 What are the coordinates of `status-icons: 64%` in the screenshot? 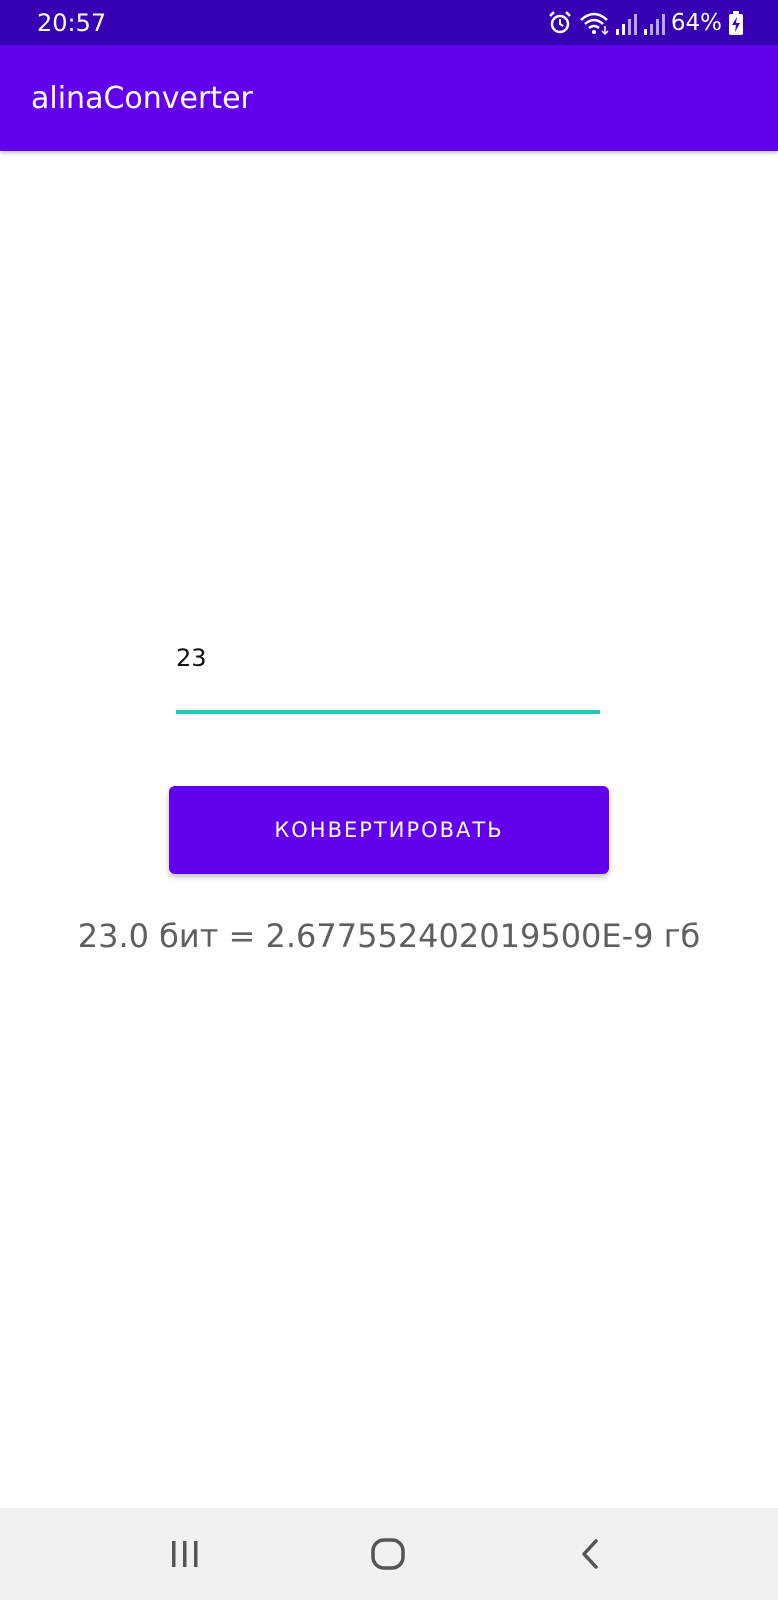 It's located at (645, 23).